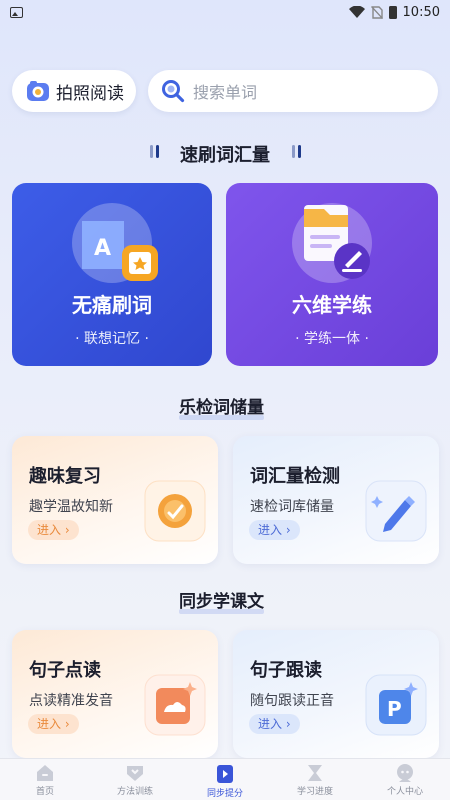 The height and width of the screenshot is (800, 450). I want to click on feature-card-desc: 速检词库储量, so click(292, 507).